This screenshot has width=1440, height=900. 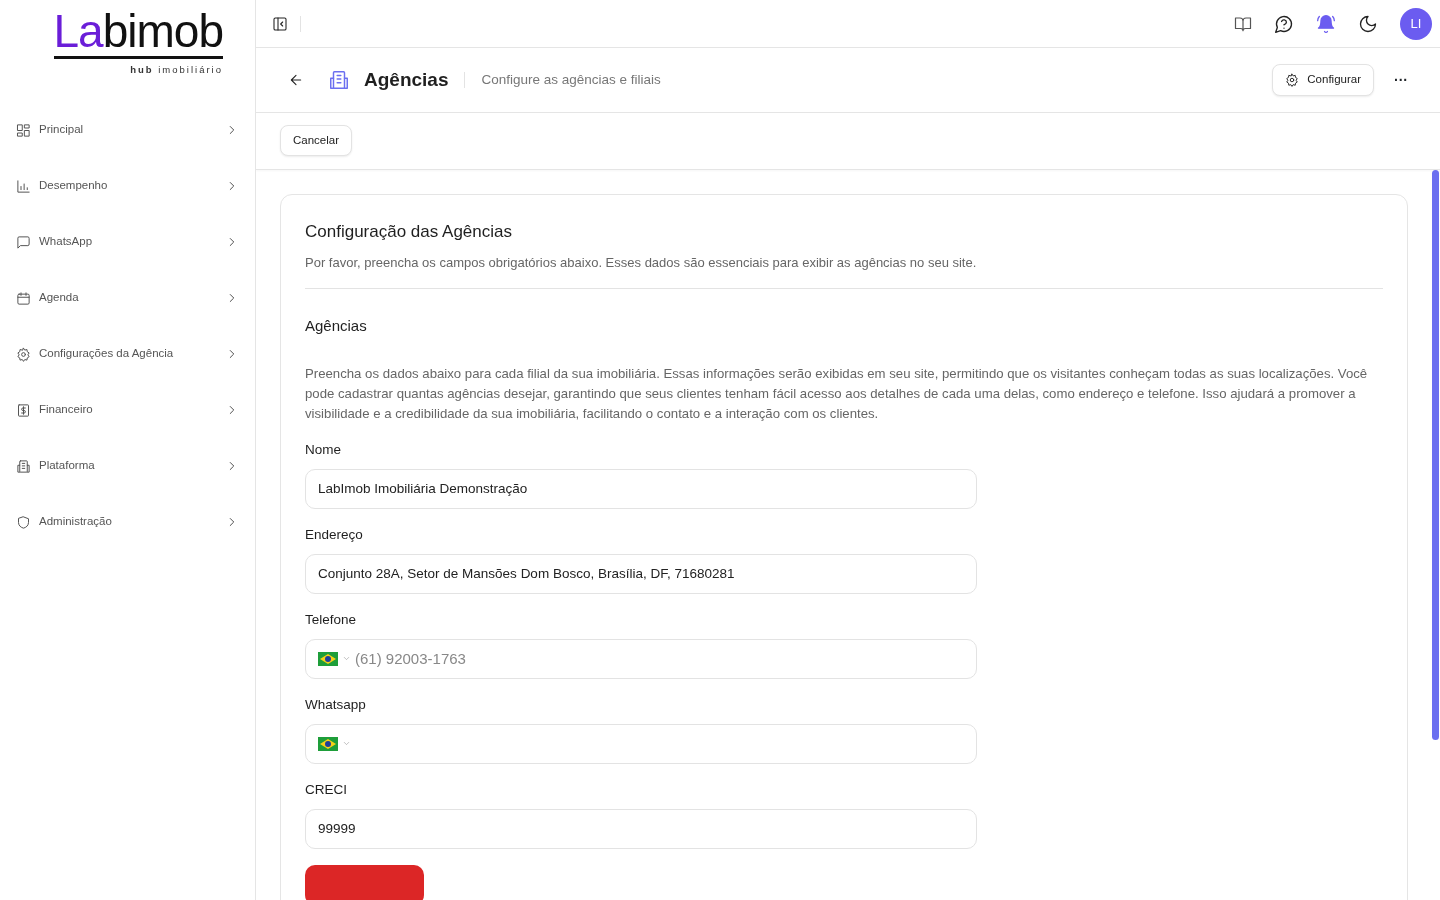 I want to click on field-label: Nome, so click(x=323, y=449).